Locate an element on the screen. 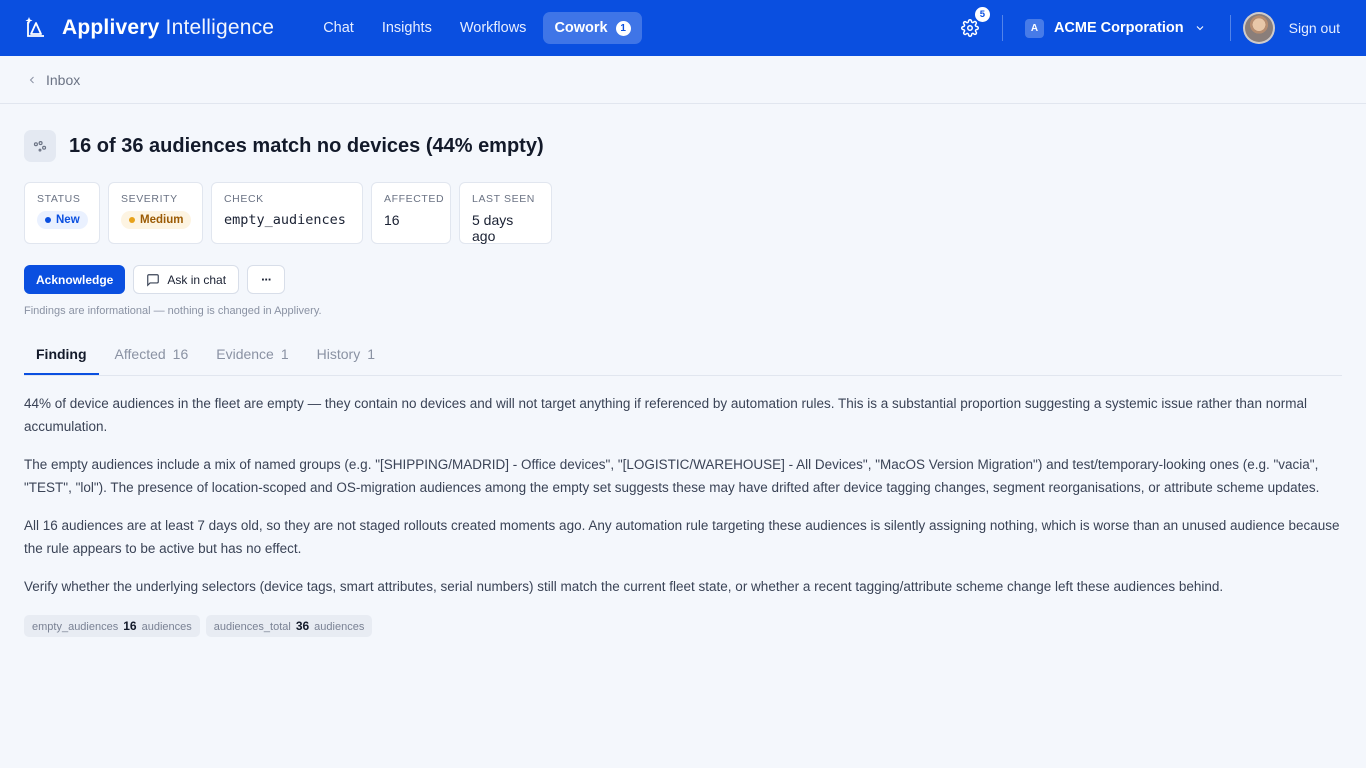 Image resolution: width=1366 pixels, height=768 pixels. nav-chat: Chat is located at coordinates (338, 28).